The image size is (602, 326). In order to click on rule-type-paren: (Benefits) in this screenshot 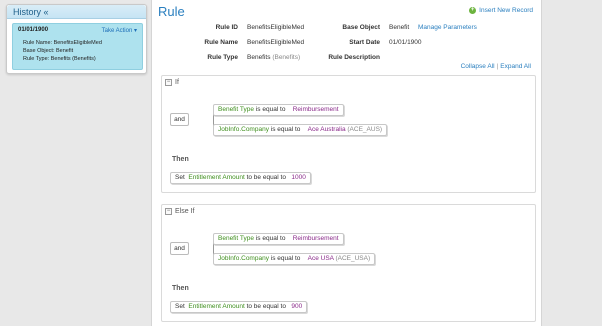, I will do `click(286, 57)`.